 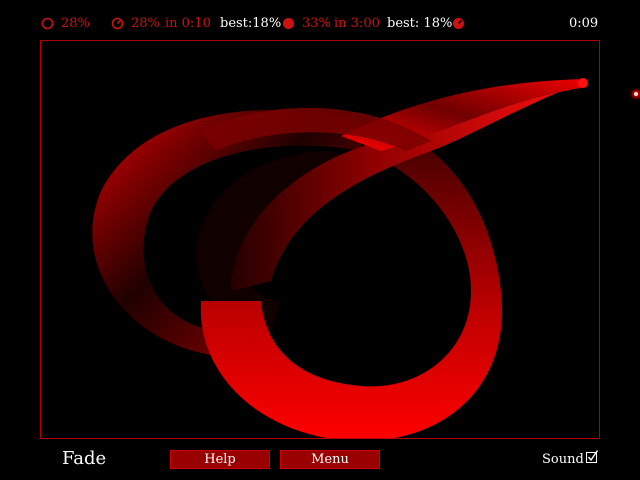 I want to click on timed-time: in 0:10, so click(x=188, y=23).